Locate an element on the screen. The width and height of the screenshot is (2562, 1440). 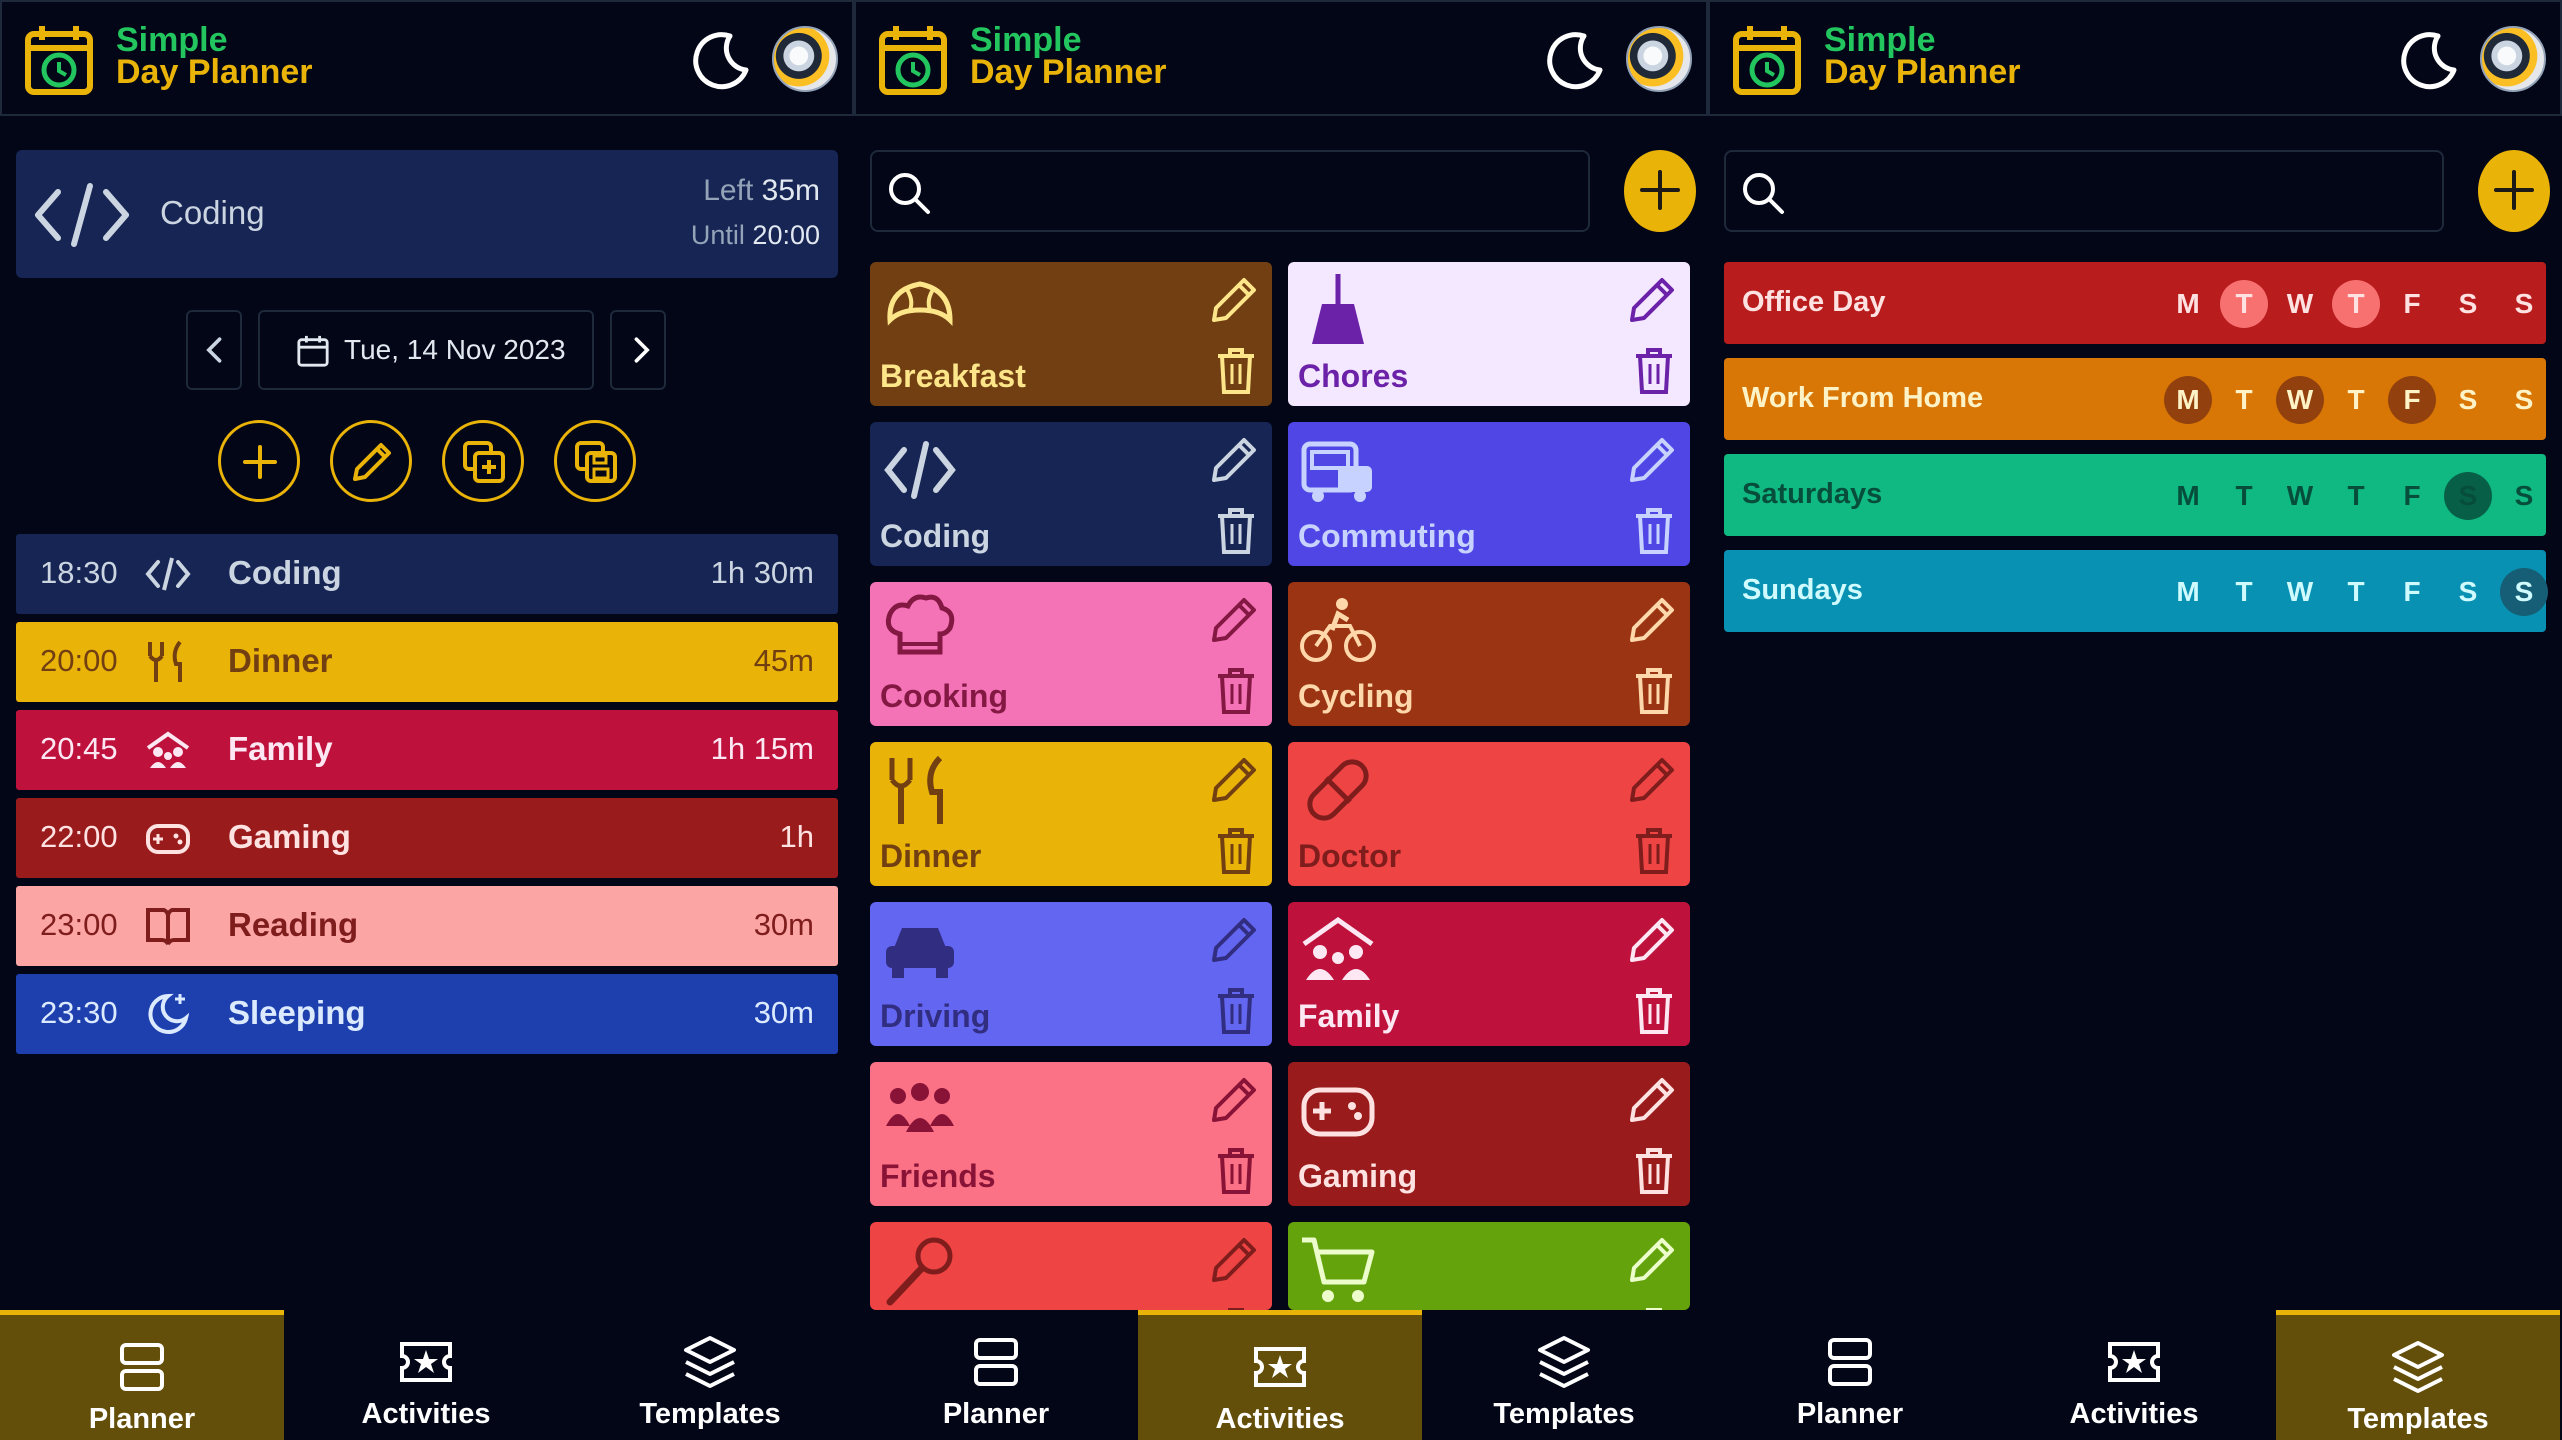
activity-card: Chores is located at coordinates (1489, 334).